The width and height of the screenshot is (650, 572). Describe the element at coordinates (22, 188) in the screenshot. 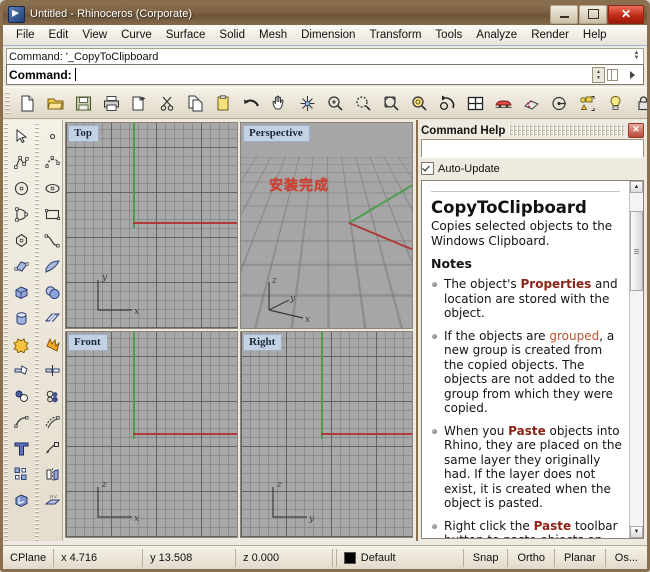

I see `circle-button` at that location.